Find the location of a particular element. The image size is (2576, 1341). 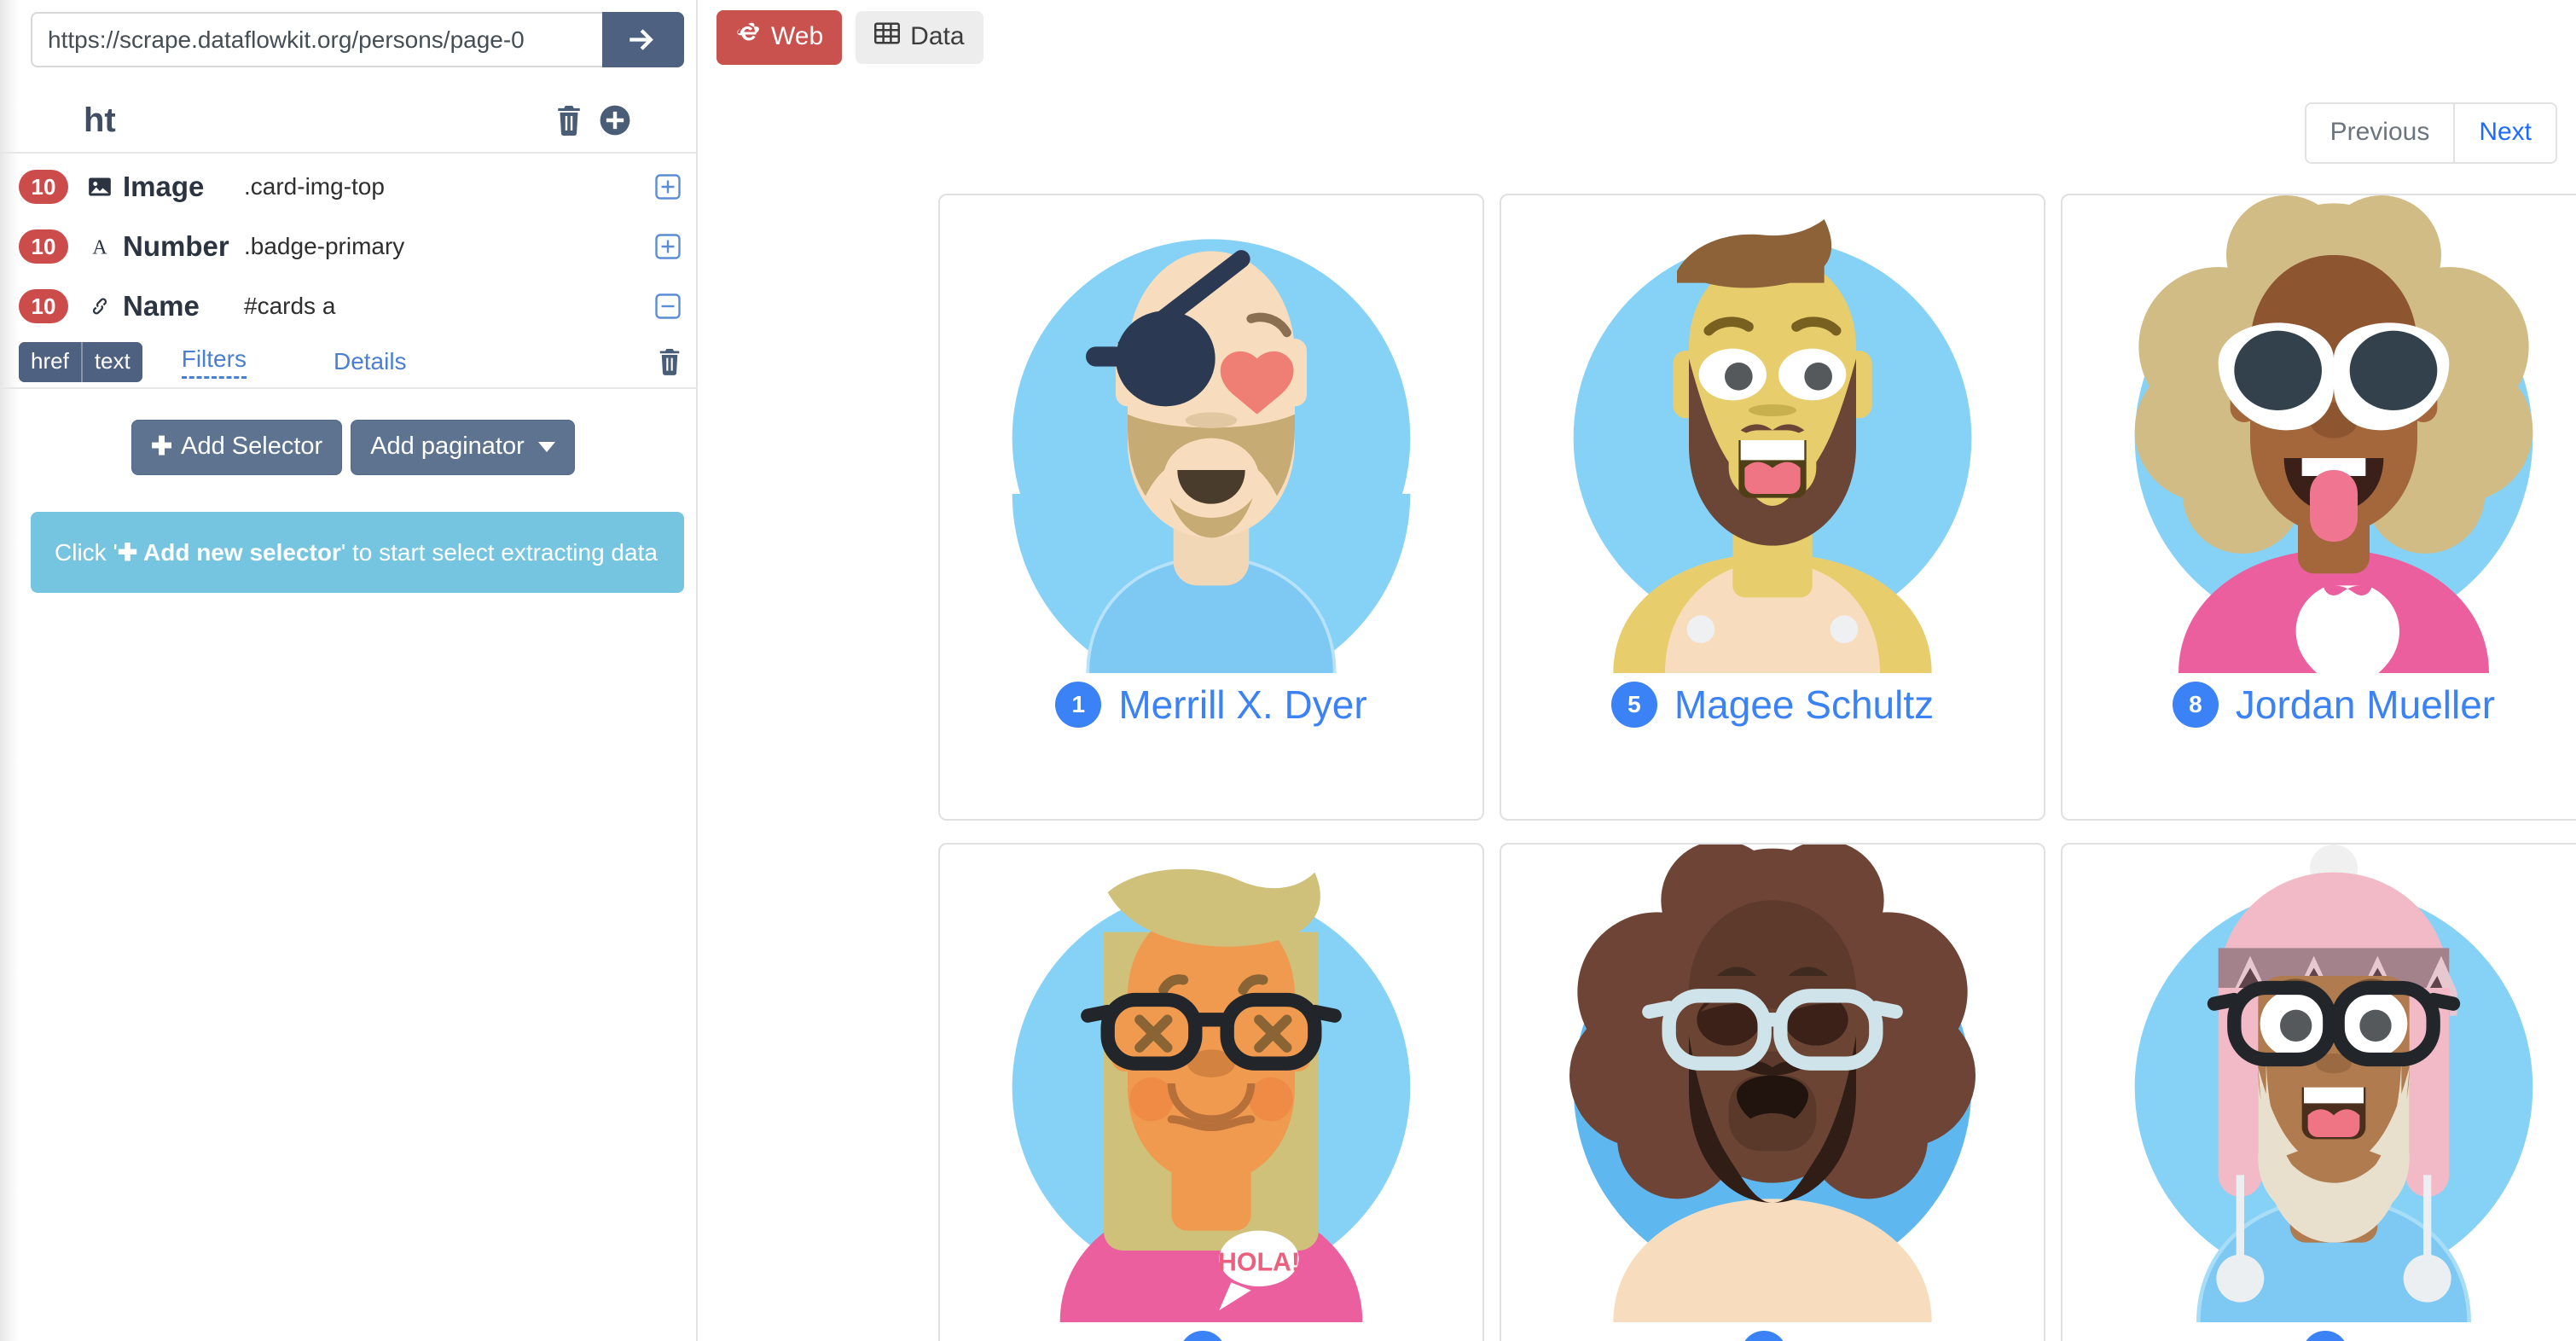

selector-type: Name is located at coordinates (165, 306).